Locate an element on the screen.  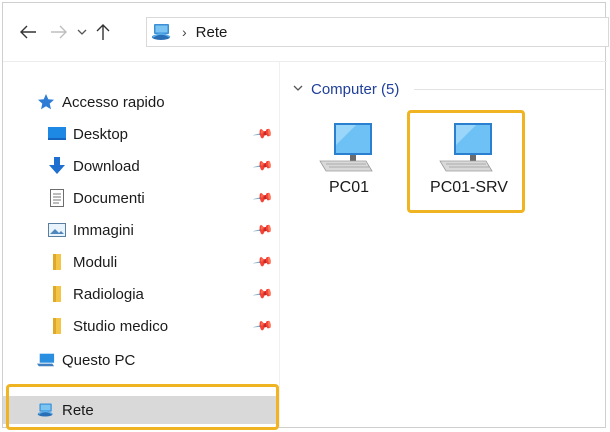
arrow-left-icon is located at coordinates (28, 32).